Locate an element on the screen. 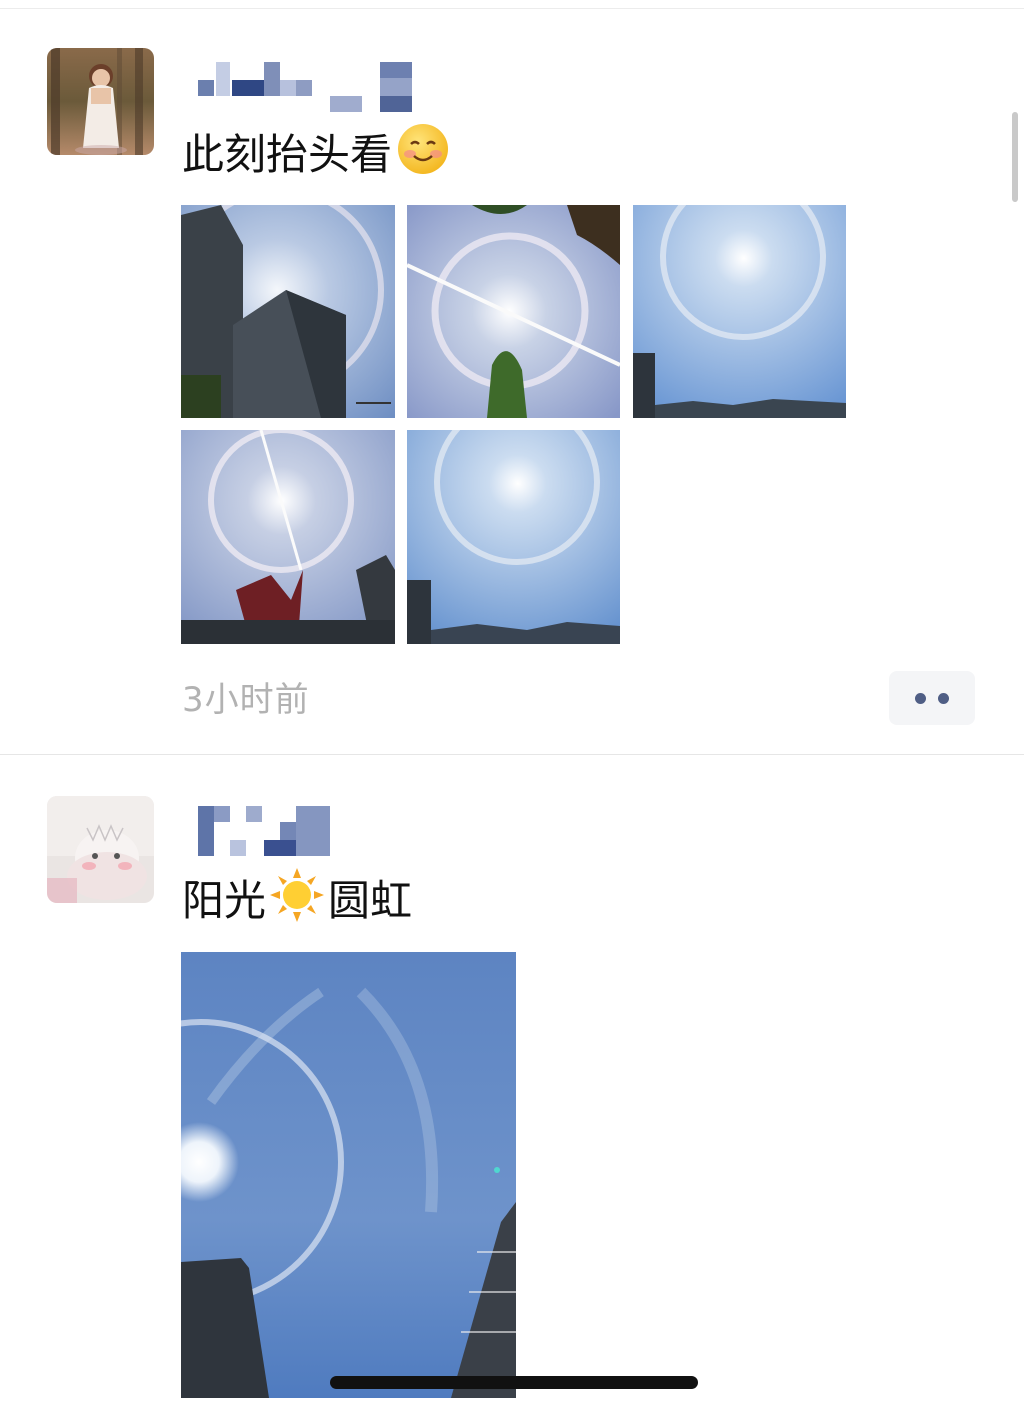 This screenshot has height=1409, width=1024. home-indicator is located at coordinates (514, 1382).